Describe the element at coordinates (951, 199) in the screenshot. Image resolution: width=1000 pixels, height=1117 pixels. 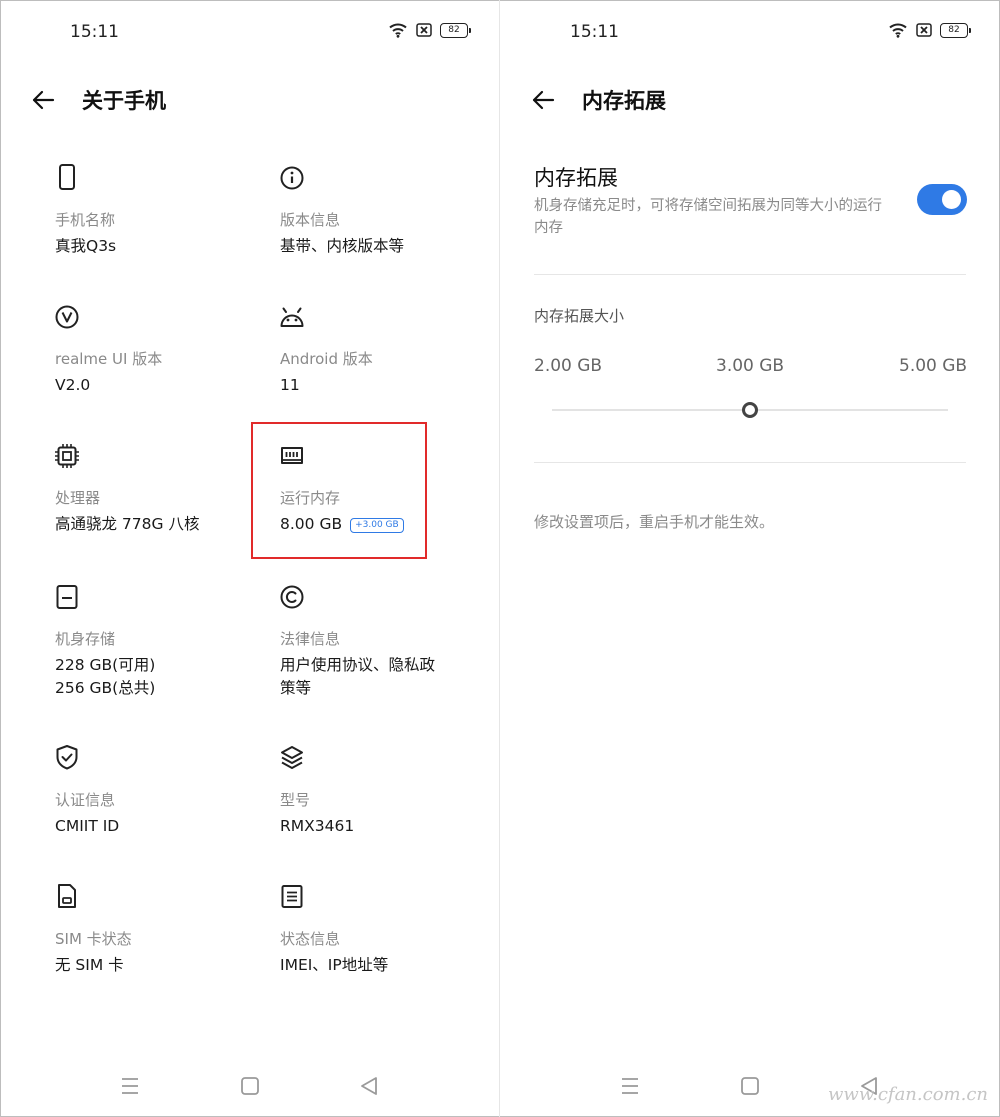
I see `toggle-knob` at that location.